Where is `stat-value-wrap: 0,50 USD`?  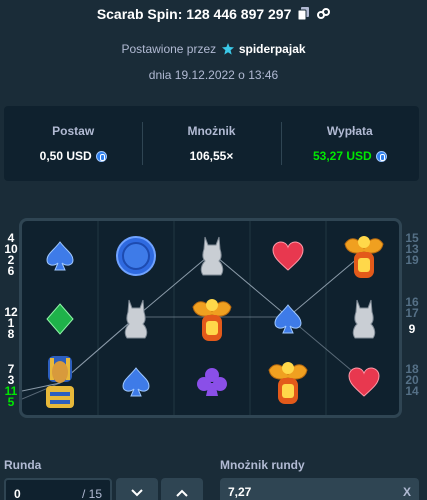 stat-value-wrap: 0,50 USD is located at coordinates (73, 156).